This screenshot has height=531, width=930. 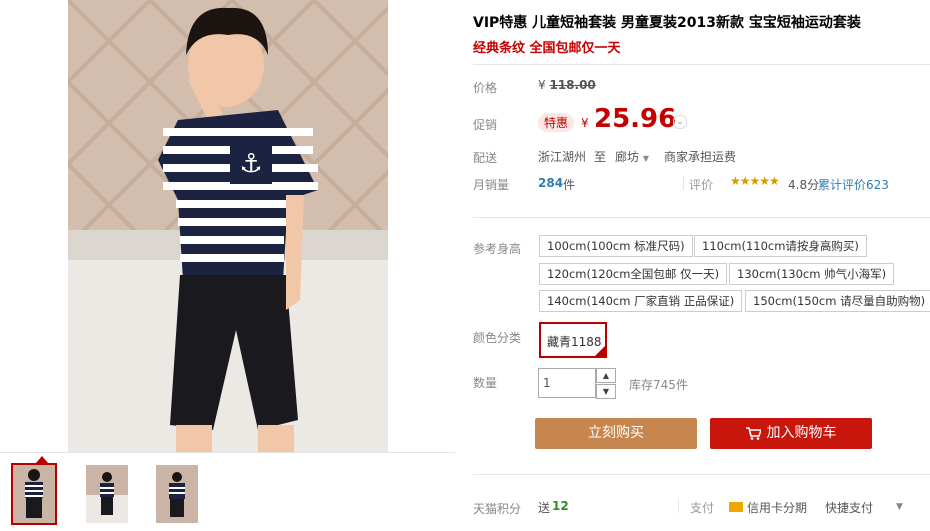 I want to click on credit-installment: 信用卡分期, so click(x=777, y=507).